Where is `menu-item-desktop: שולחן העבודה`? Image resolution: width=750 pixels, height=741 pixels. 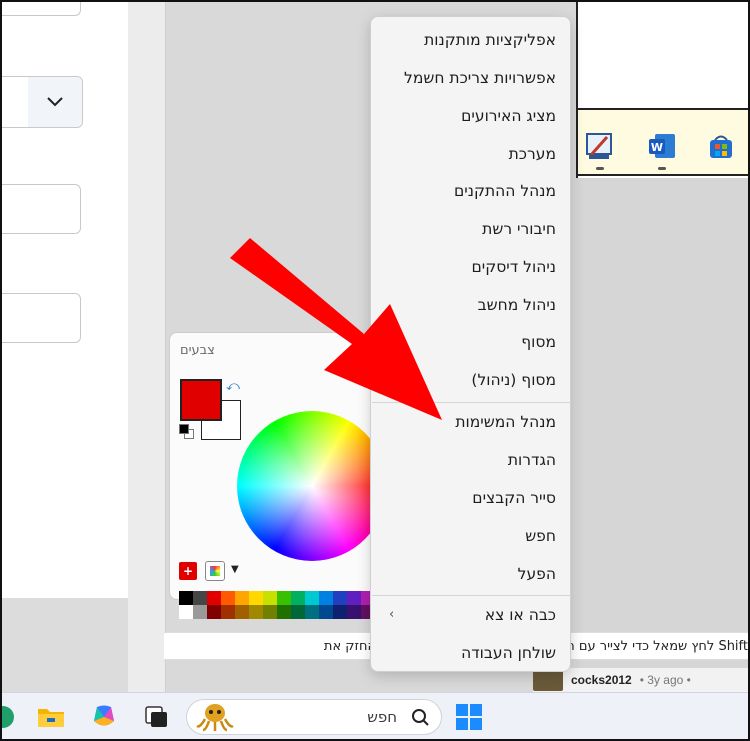
menu-item-desktop: שולחן העבודה is located at coordinates (471, 653).